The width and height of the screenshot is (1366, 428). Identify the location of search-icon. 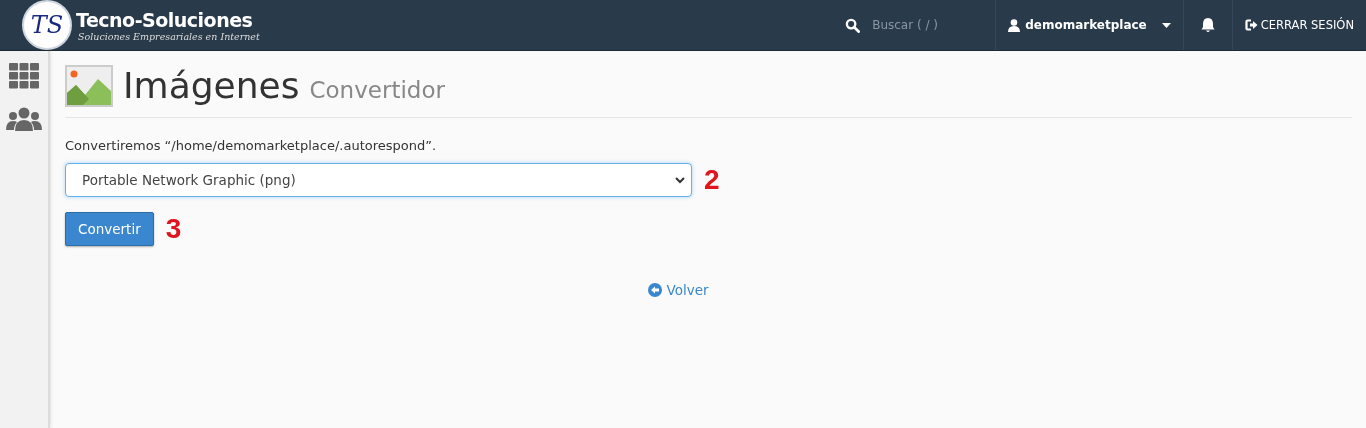
(853, 25).